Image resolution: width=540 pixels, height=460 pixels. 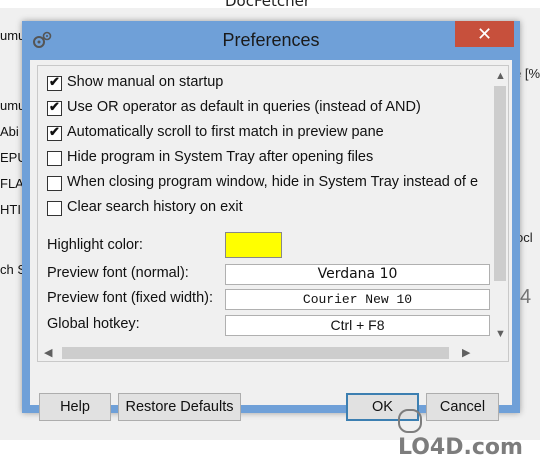 I want to click on help-button: Help, so click(x=75, y=407).